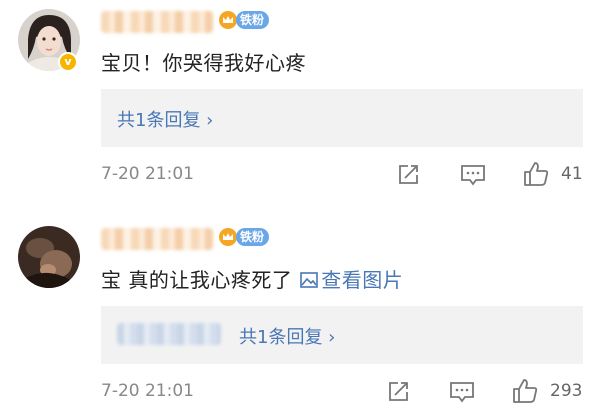 Image resolution: width=603 pixels, height=419 pixels. I want to click on like-count: 41, so click(572, 174).